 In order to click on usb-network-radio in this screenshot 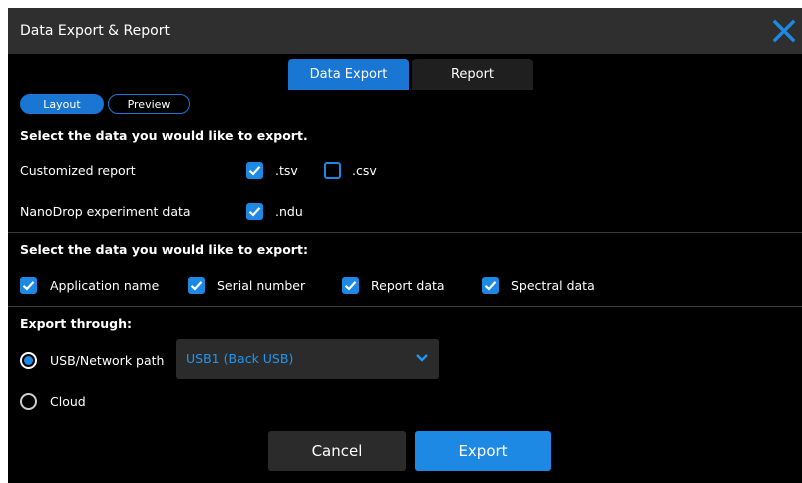, I will do `click(28, 360)`.